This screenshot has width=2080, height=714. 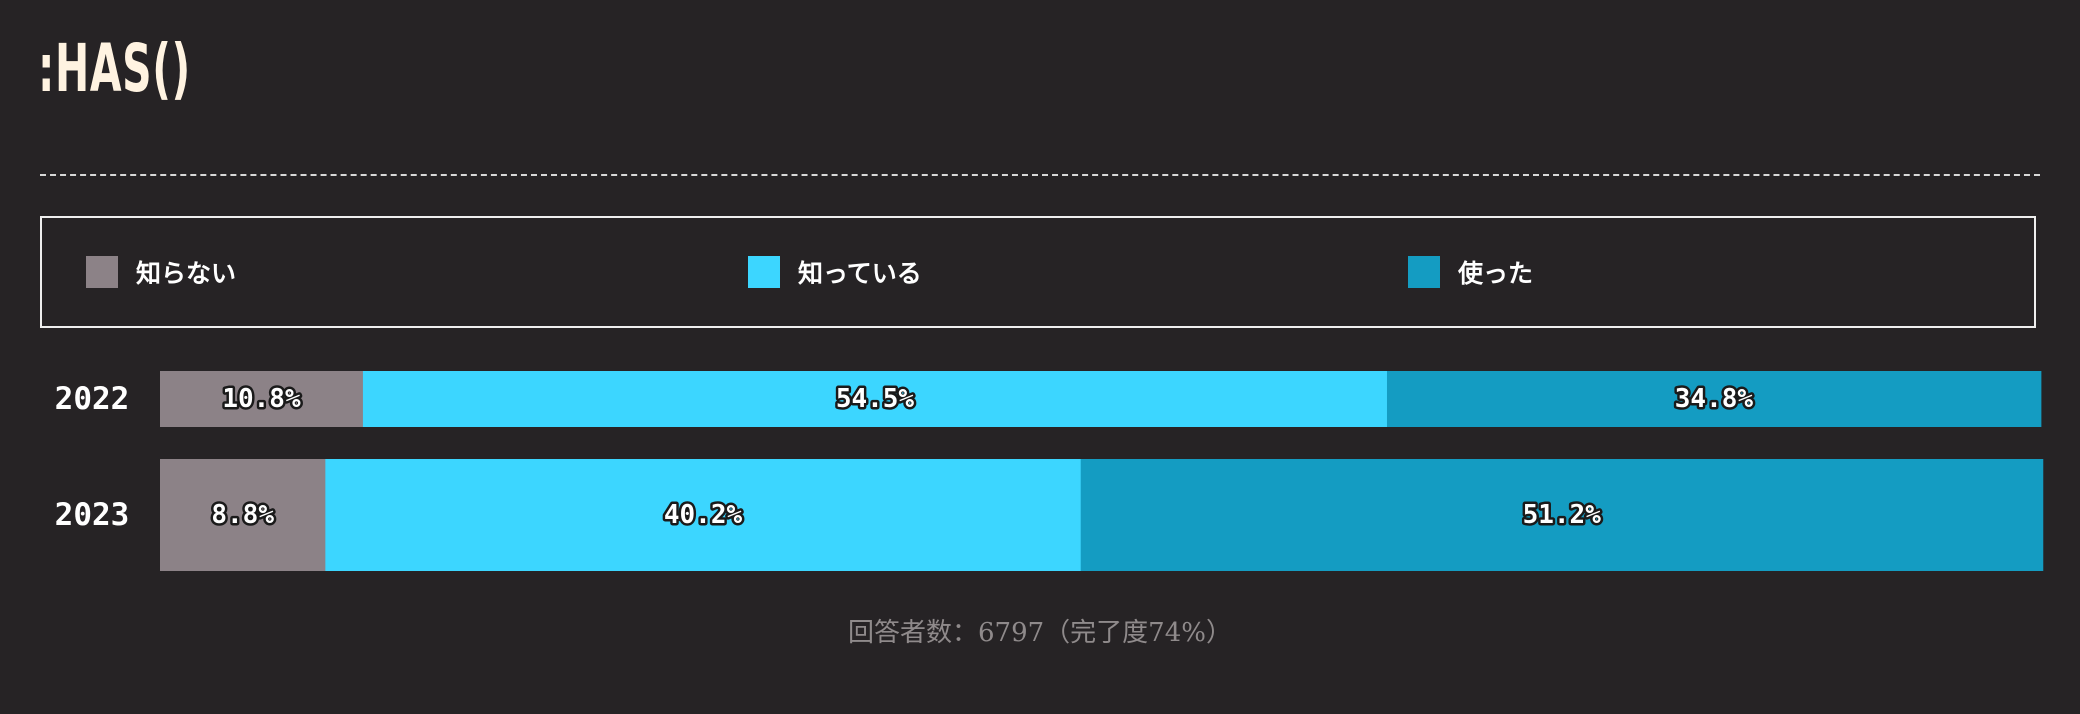 What do you see at coordinates (1040, 633) in the screenshot?
I see `respondent-count: 回答者数：6797（完了度74%）` at bounding box center [1040, 633].